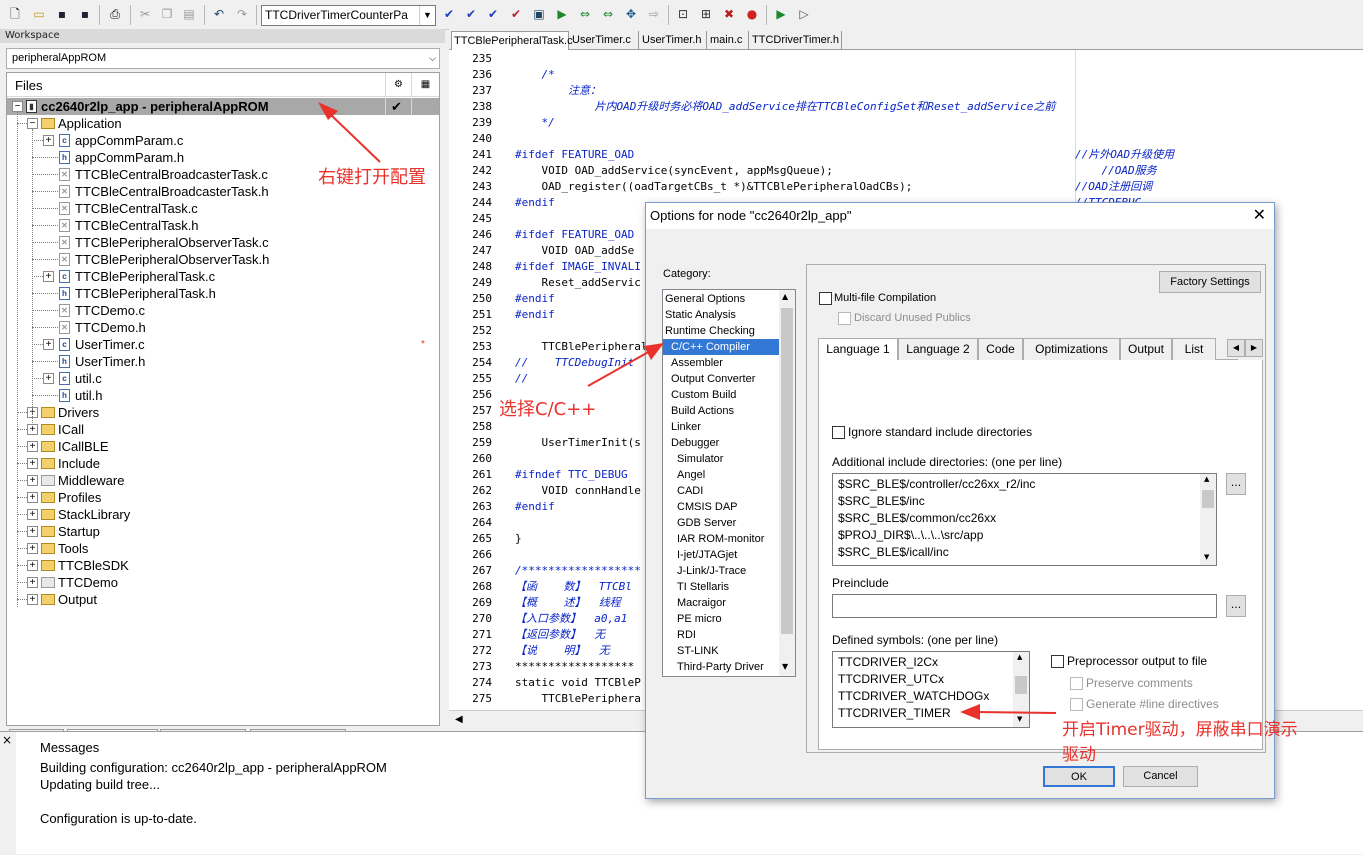  What do you see at coordinates (328, 111) in the screenshot?
I see `right-click-arrow-head` at bounding box center [328, 111].